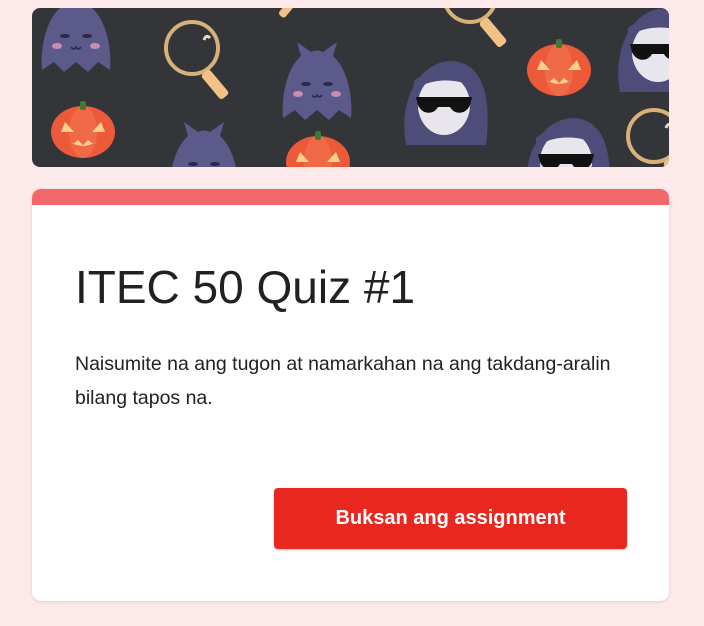 The height and width of the screenshot is (626, 704). I want to click on magnifying-glass-handle, so click(286, 13).